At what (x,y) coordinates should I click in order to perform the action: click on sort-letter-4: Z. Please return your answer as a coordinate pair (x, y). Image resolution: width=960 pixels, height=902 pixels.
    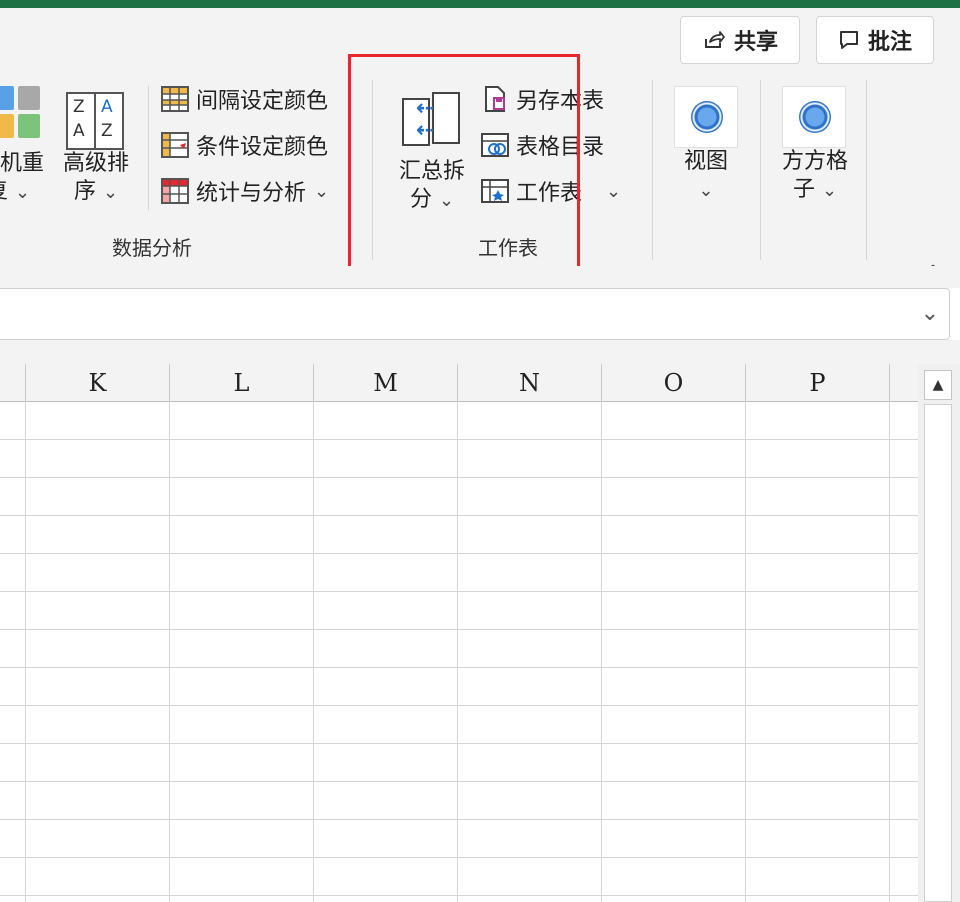
    Looking at the image, I should click on (107, 131).